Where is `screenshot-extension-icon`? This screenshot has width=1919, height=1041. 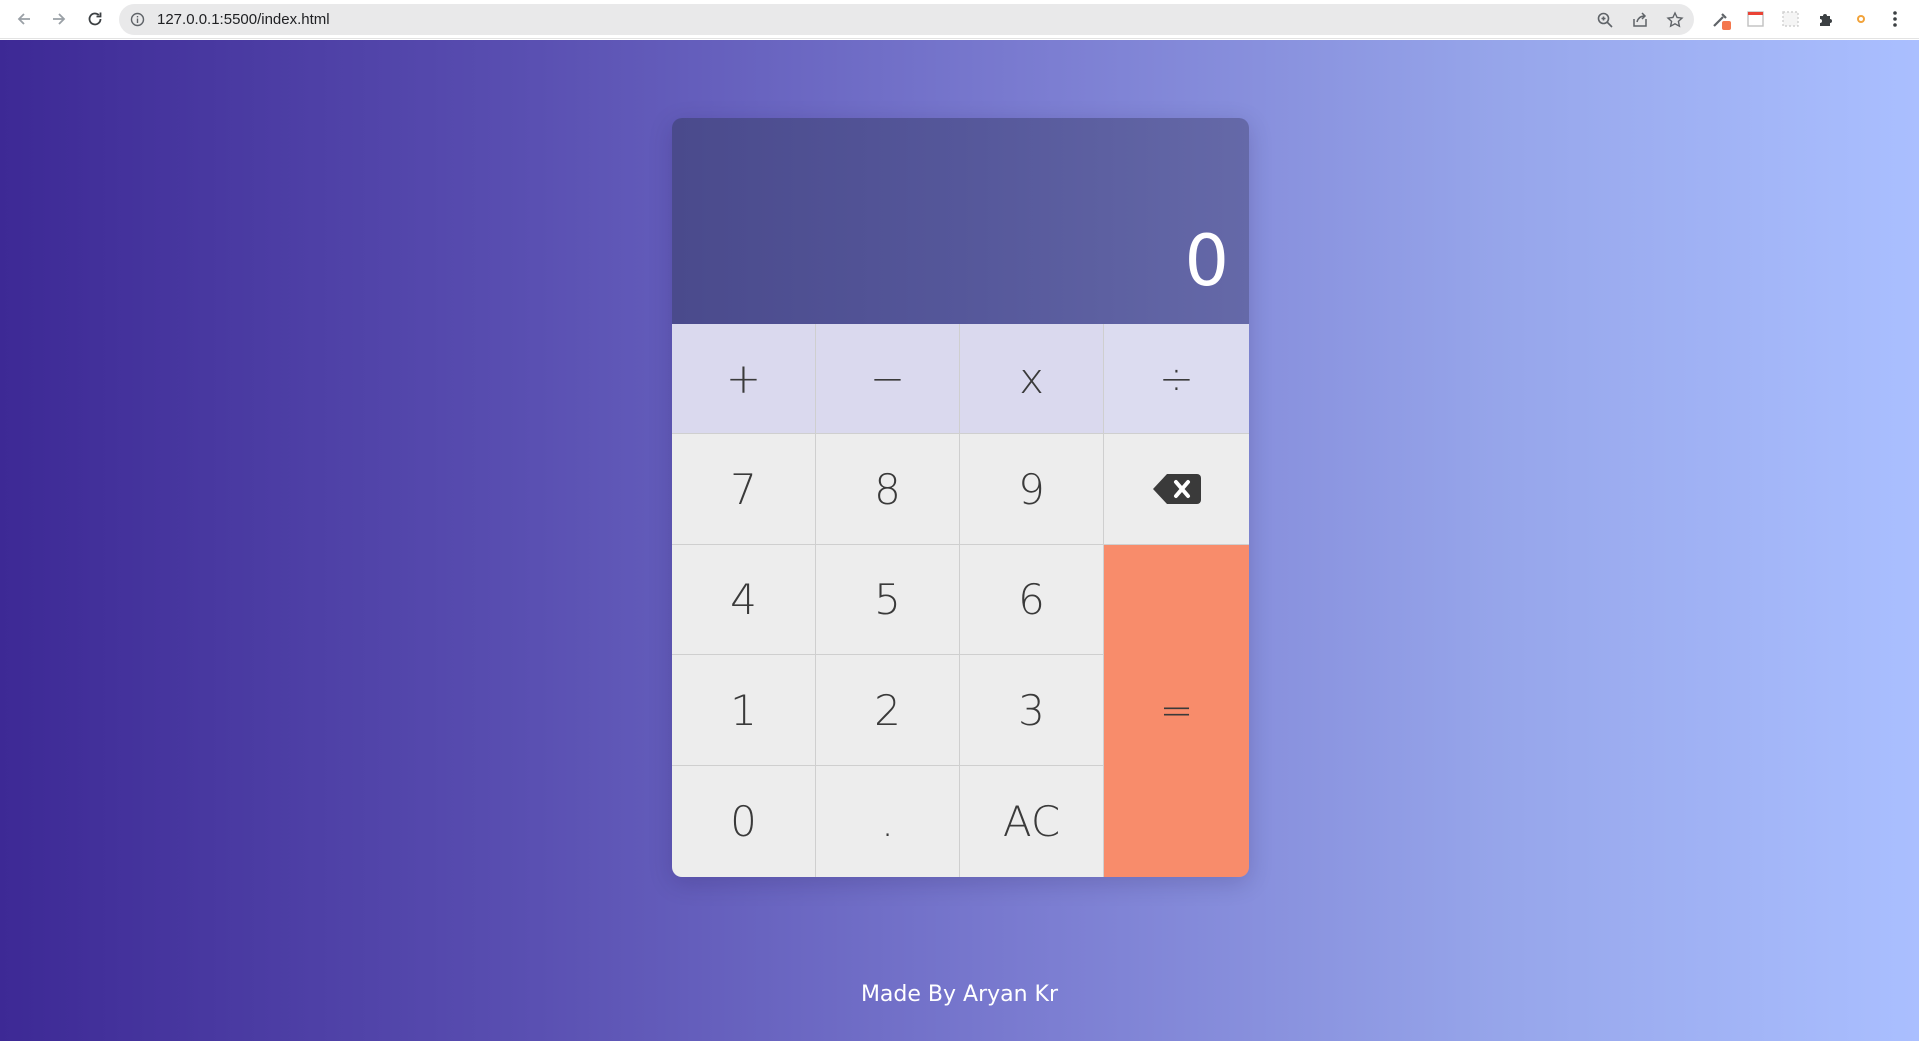
screenshot-extension-icon is located at coordinates (1791, 19).